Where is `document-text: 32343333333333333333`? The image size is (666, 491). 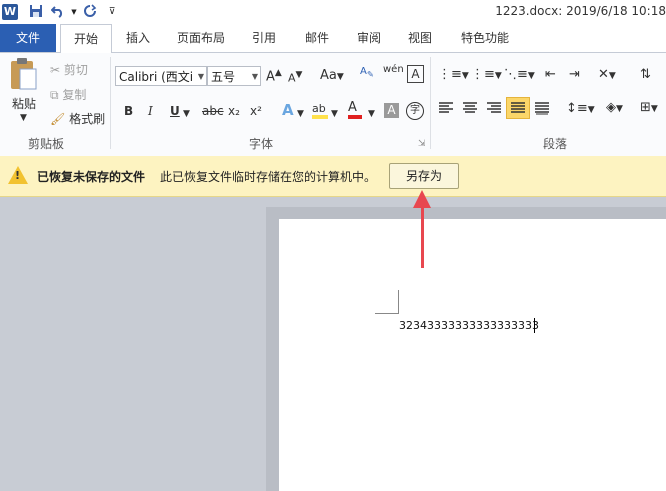 document-text: 32343333333333333333 is located at coordinates (469, 325).